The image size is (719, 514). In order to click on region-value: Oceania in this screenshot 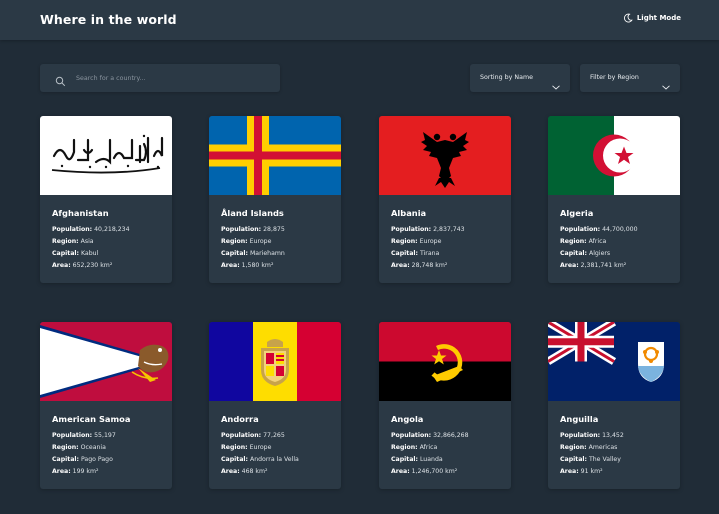, I will do `click(93, 447)`.